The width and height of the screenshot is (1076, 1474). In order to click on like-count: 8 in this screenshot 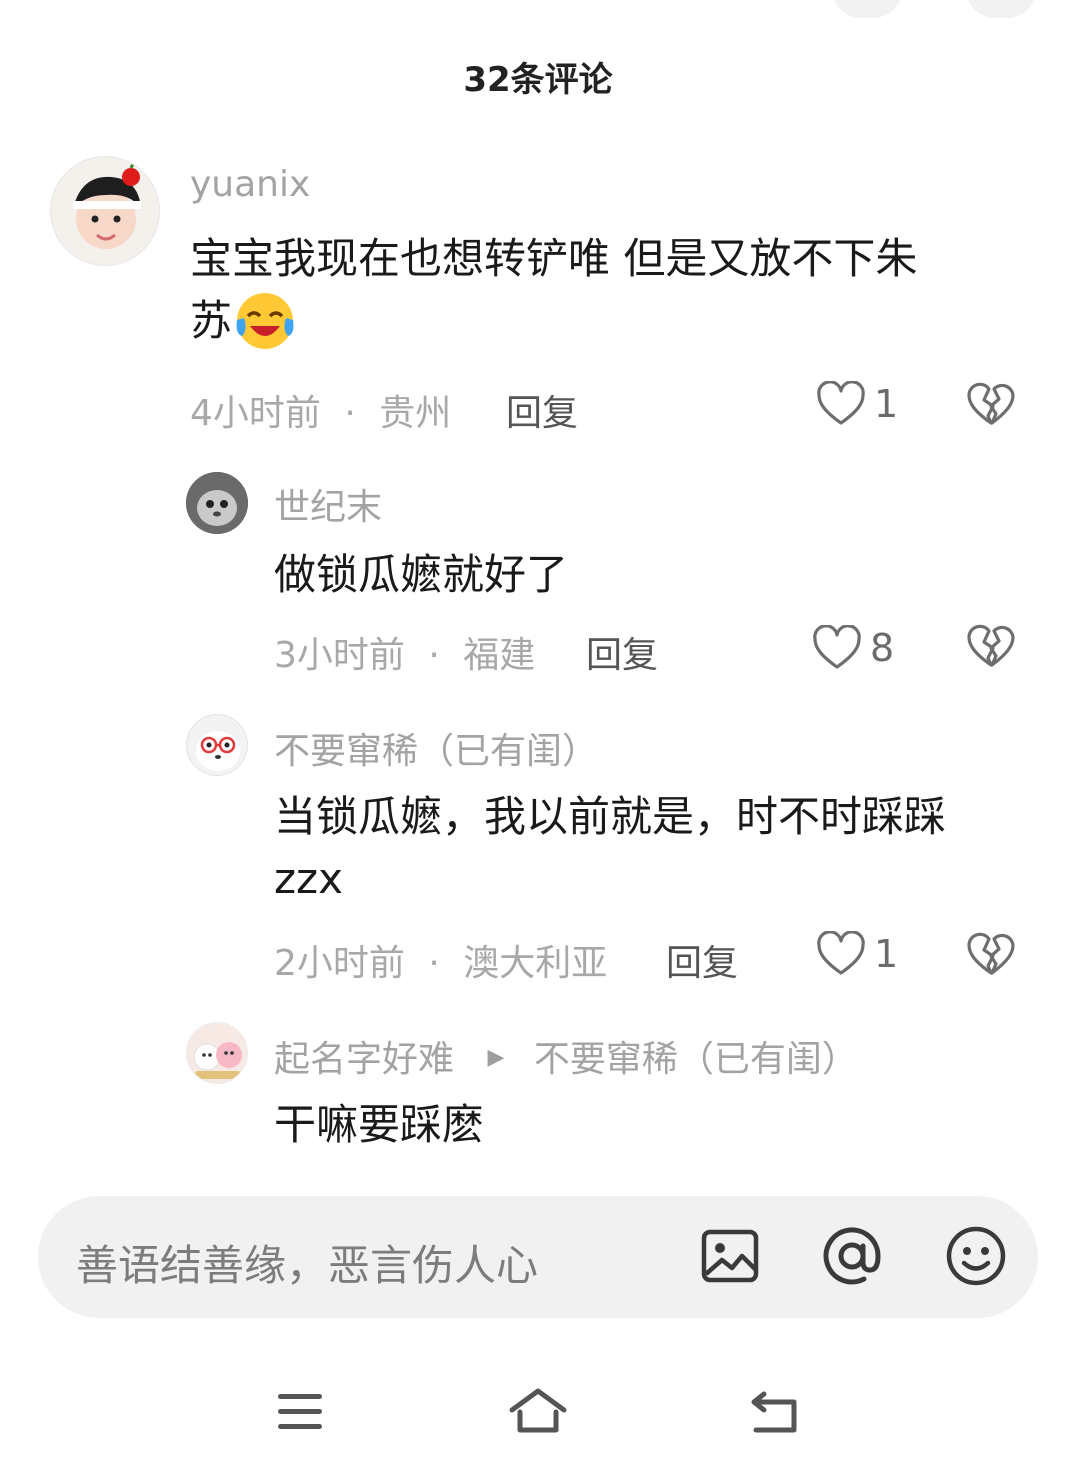, I will do `click(882, 648)`.